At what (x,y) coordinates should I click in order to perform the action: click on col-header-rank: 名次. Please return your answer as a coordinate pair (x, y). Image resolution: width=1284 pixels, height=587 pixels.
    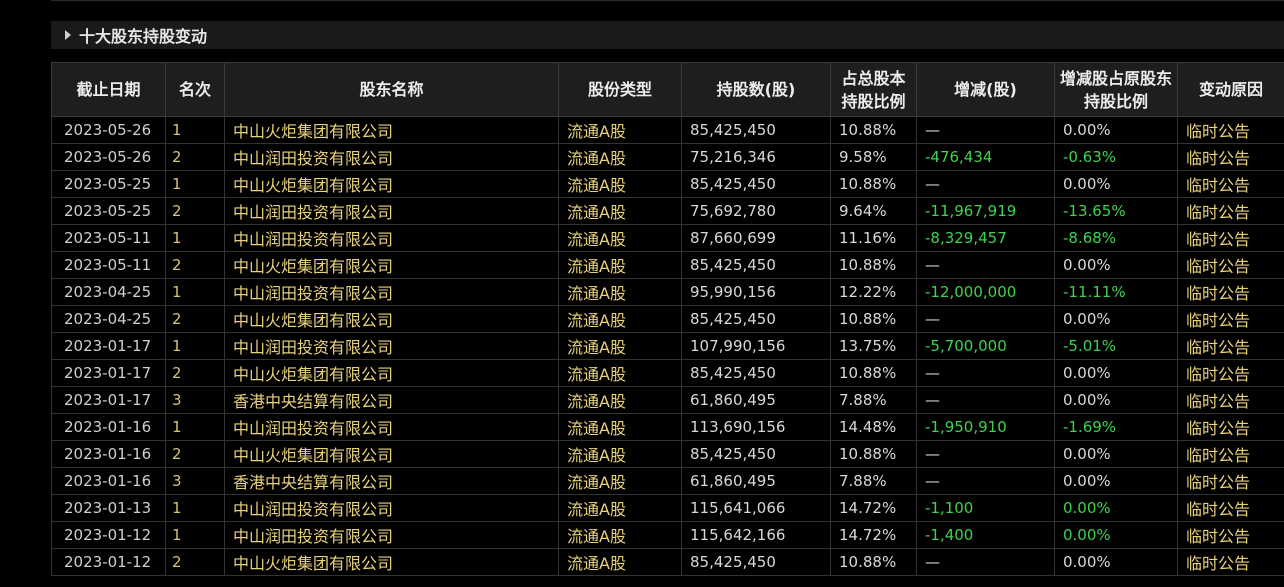
    Looking at the image, I should click on (195, 89).